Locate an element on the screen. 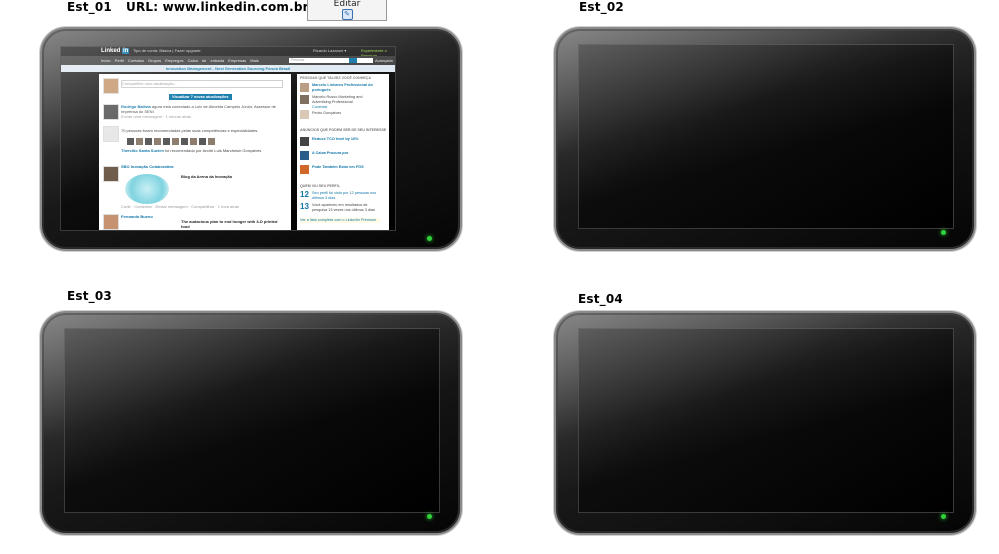  section-heading: PESSOAS QUE TALVEZ VOCÊ CONHEÇA is located at coordinates (335, 78).